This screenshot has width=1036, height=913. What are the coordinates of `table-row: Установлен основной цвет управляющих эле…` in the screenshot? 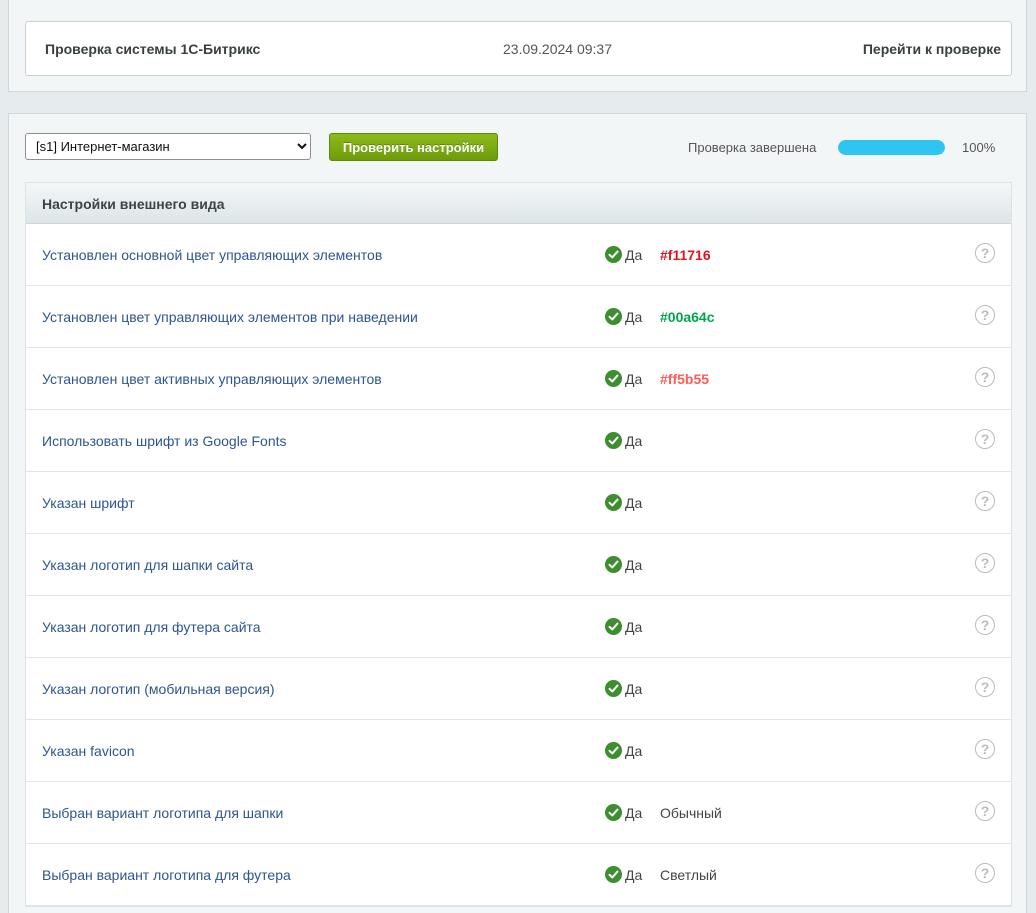 It's located at (518, 255).